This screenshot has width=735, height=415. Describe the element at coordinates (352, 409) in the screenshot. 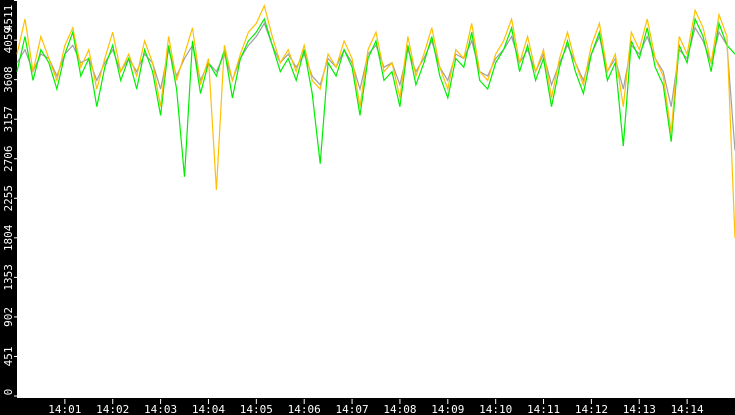

I see `x-tick-label: 14:07` at that location.